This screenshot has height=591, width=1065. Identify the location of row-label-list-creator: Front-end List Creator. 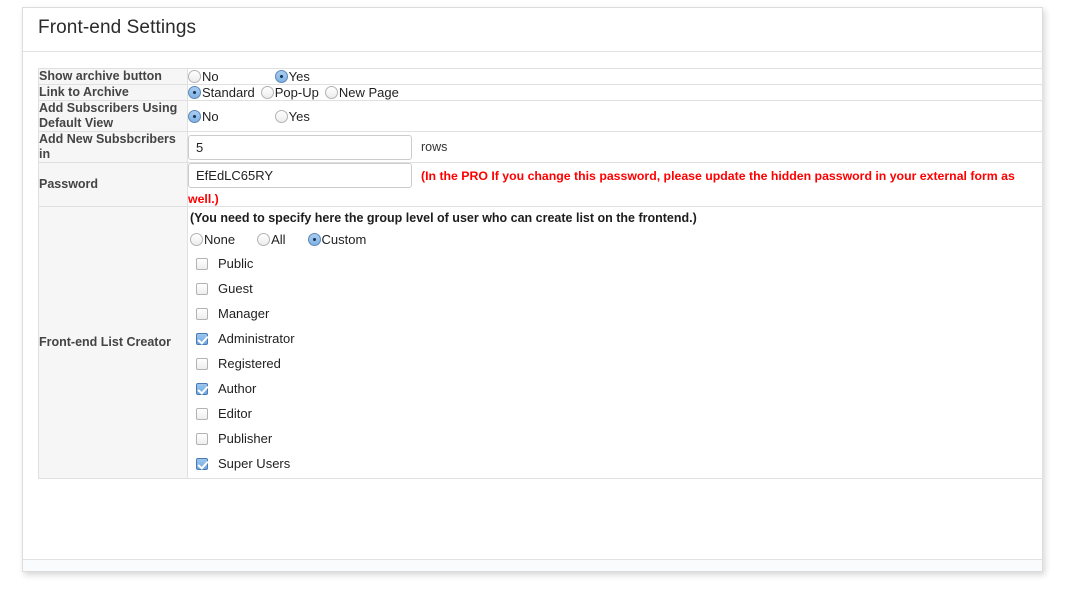
(113, 342).